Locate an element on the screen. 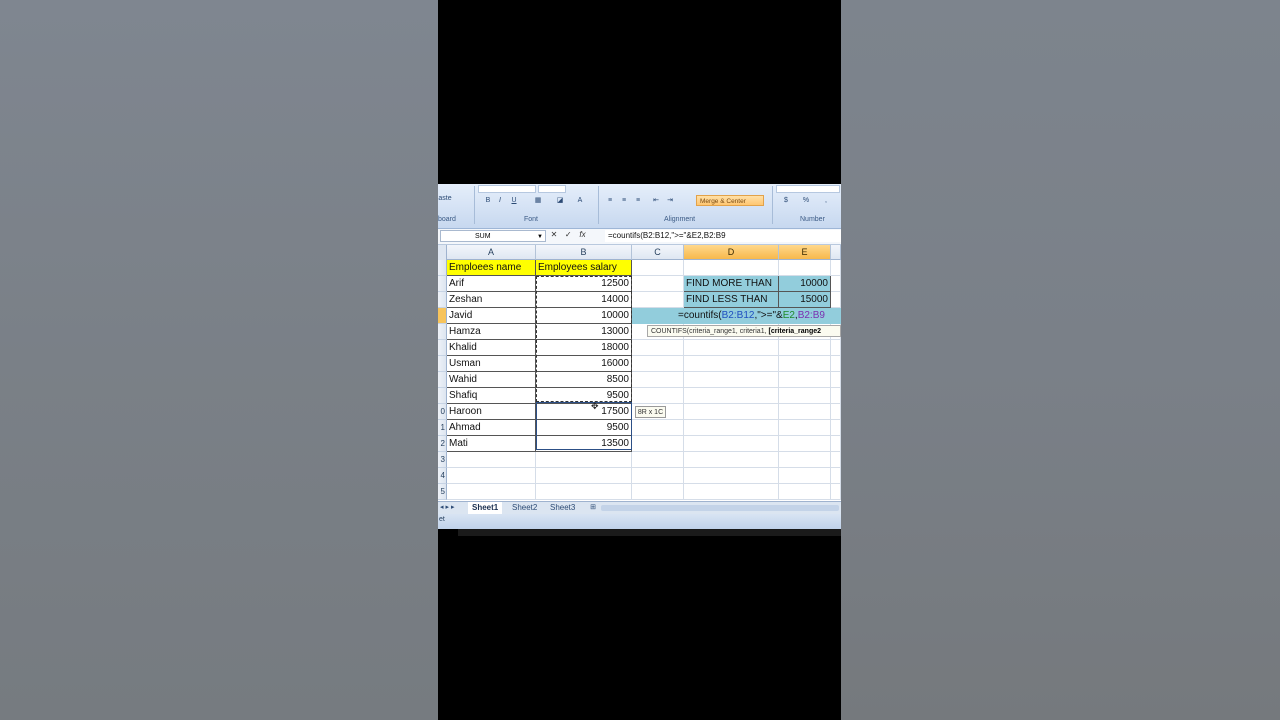 The image size is (1280, 720). criteria-less-value: 15000 is located at coordinates (805, 300).